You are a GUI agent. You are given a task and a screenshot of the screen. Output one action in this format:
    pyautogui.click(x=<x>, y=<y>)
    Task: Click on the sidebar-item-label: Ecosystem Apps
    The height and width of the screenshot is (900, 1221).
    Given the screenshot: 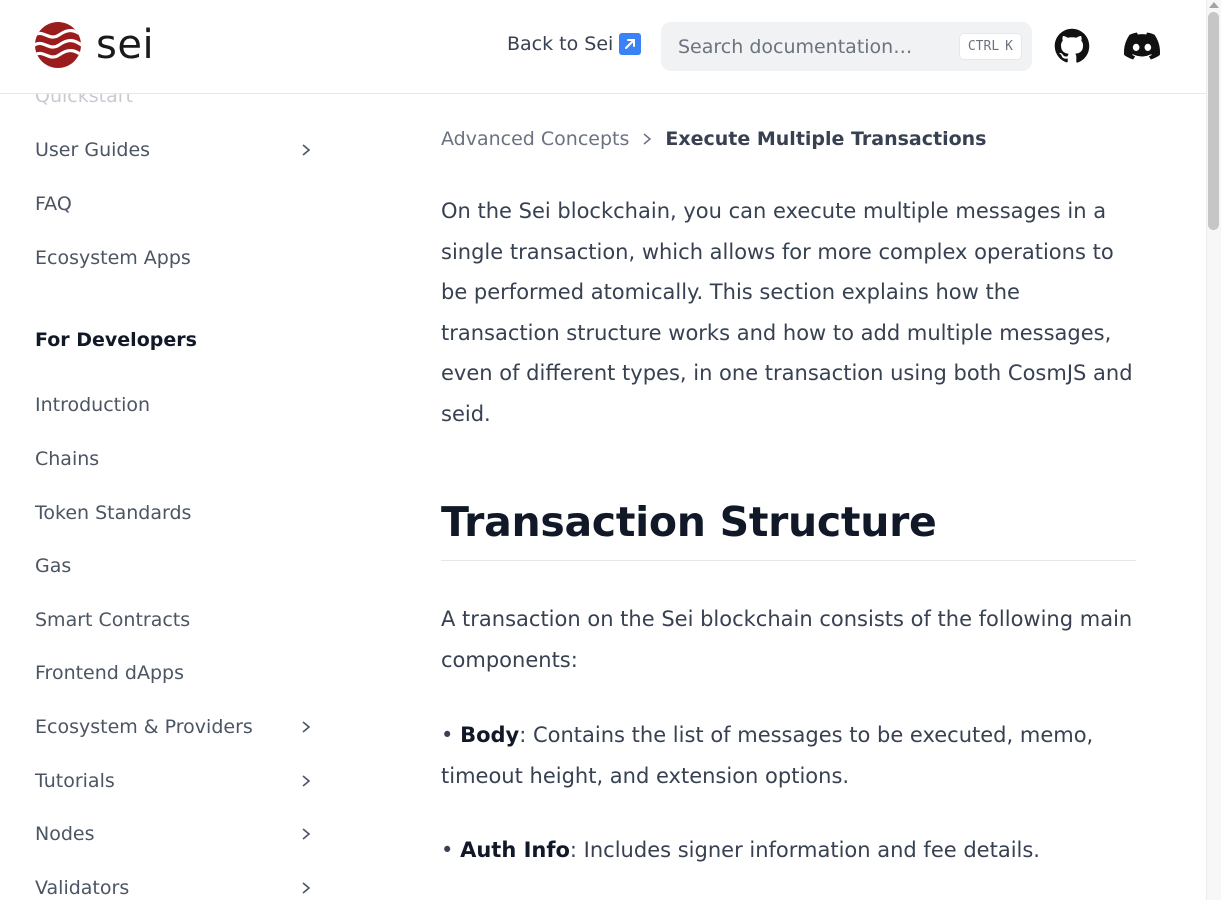 What is the action you would take?
    pyautogui.click(x=113, y=258)
    